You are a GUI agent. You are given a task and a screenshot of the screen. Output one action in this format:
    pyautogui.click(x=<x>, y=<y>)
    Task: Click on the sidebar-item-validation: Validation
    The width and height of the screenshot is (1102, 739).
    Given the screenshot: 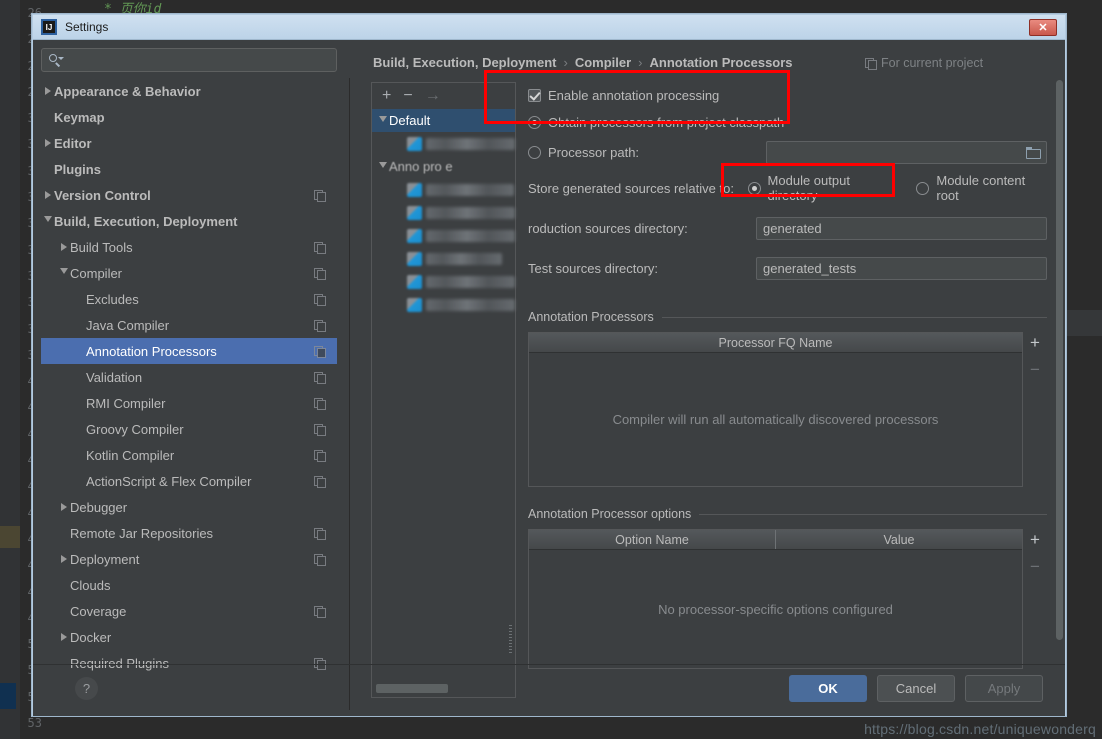 What is the action you would take?
    pyautogui.click(x=189, y=377)
    